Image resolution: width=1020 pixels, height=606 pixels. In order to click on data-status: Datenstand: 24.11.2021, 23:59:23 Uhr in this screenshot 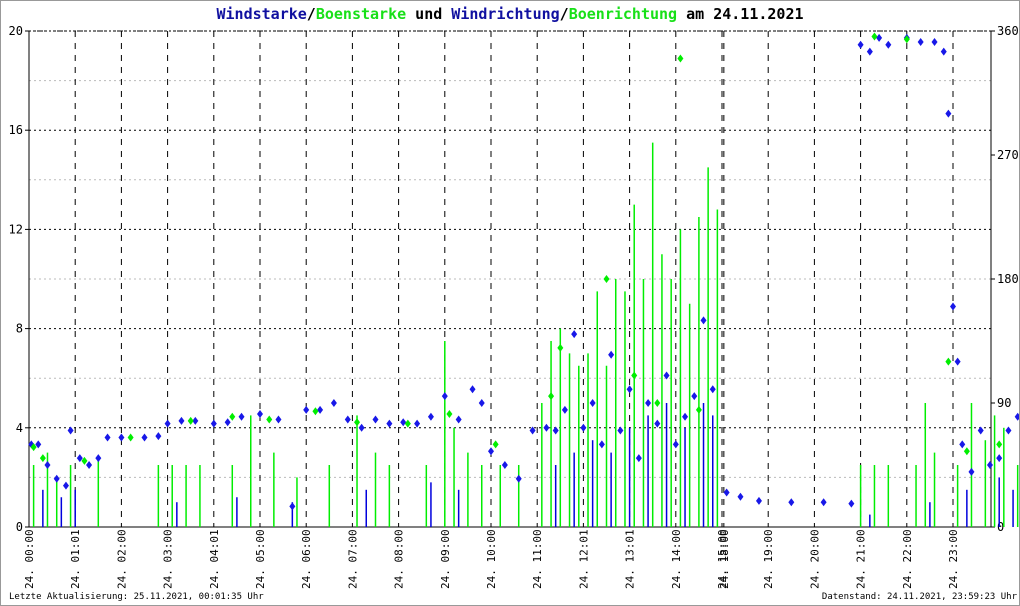, I will do `click(919, 597)`.